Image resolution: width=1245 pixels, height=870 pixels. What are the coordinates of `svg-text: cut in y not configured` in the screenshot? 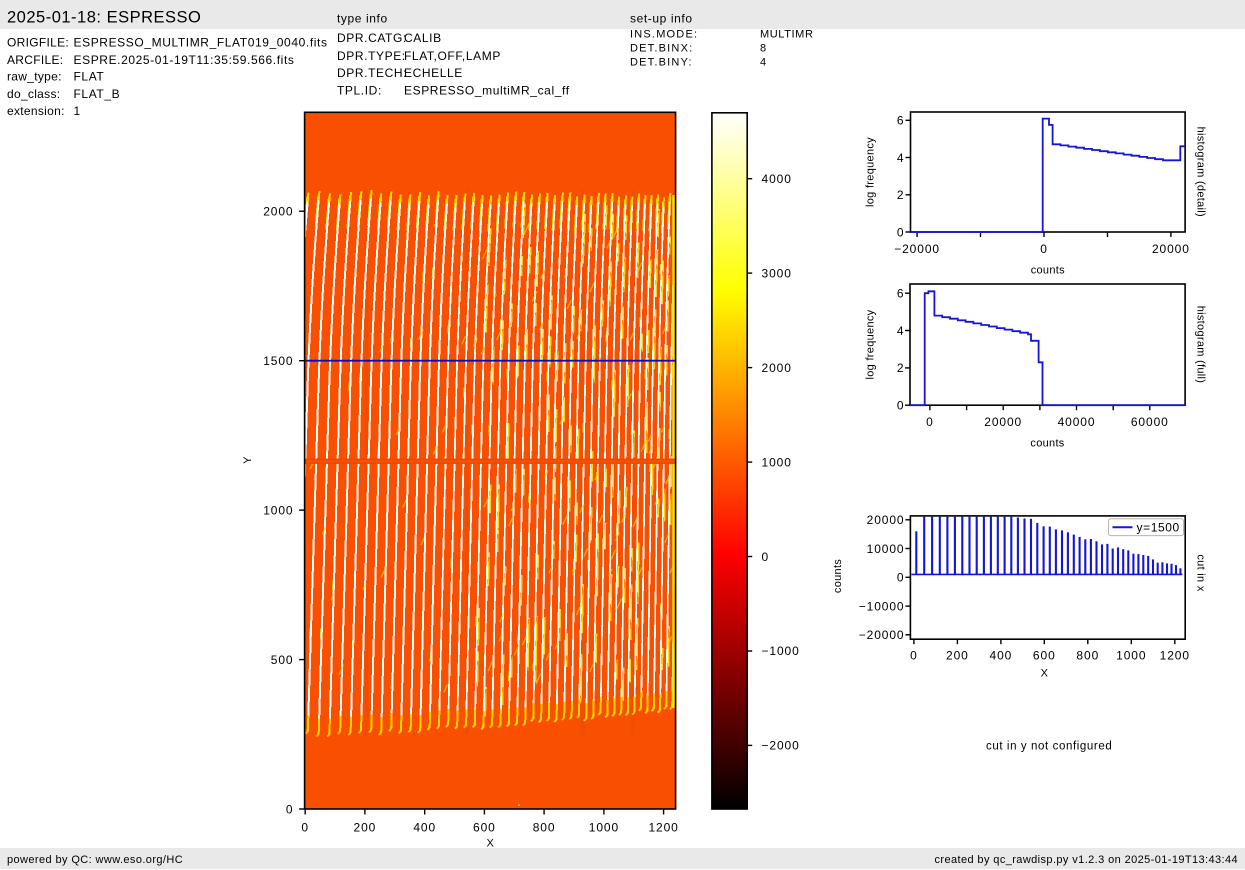 It's located at (1049, 747).